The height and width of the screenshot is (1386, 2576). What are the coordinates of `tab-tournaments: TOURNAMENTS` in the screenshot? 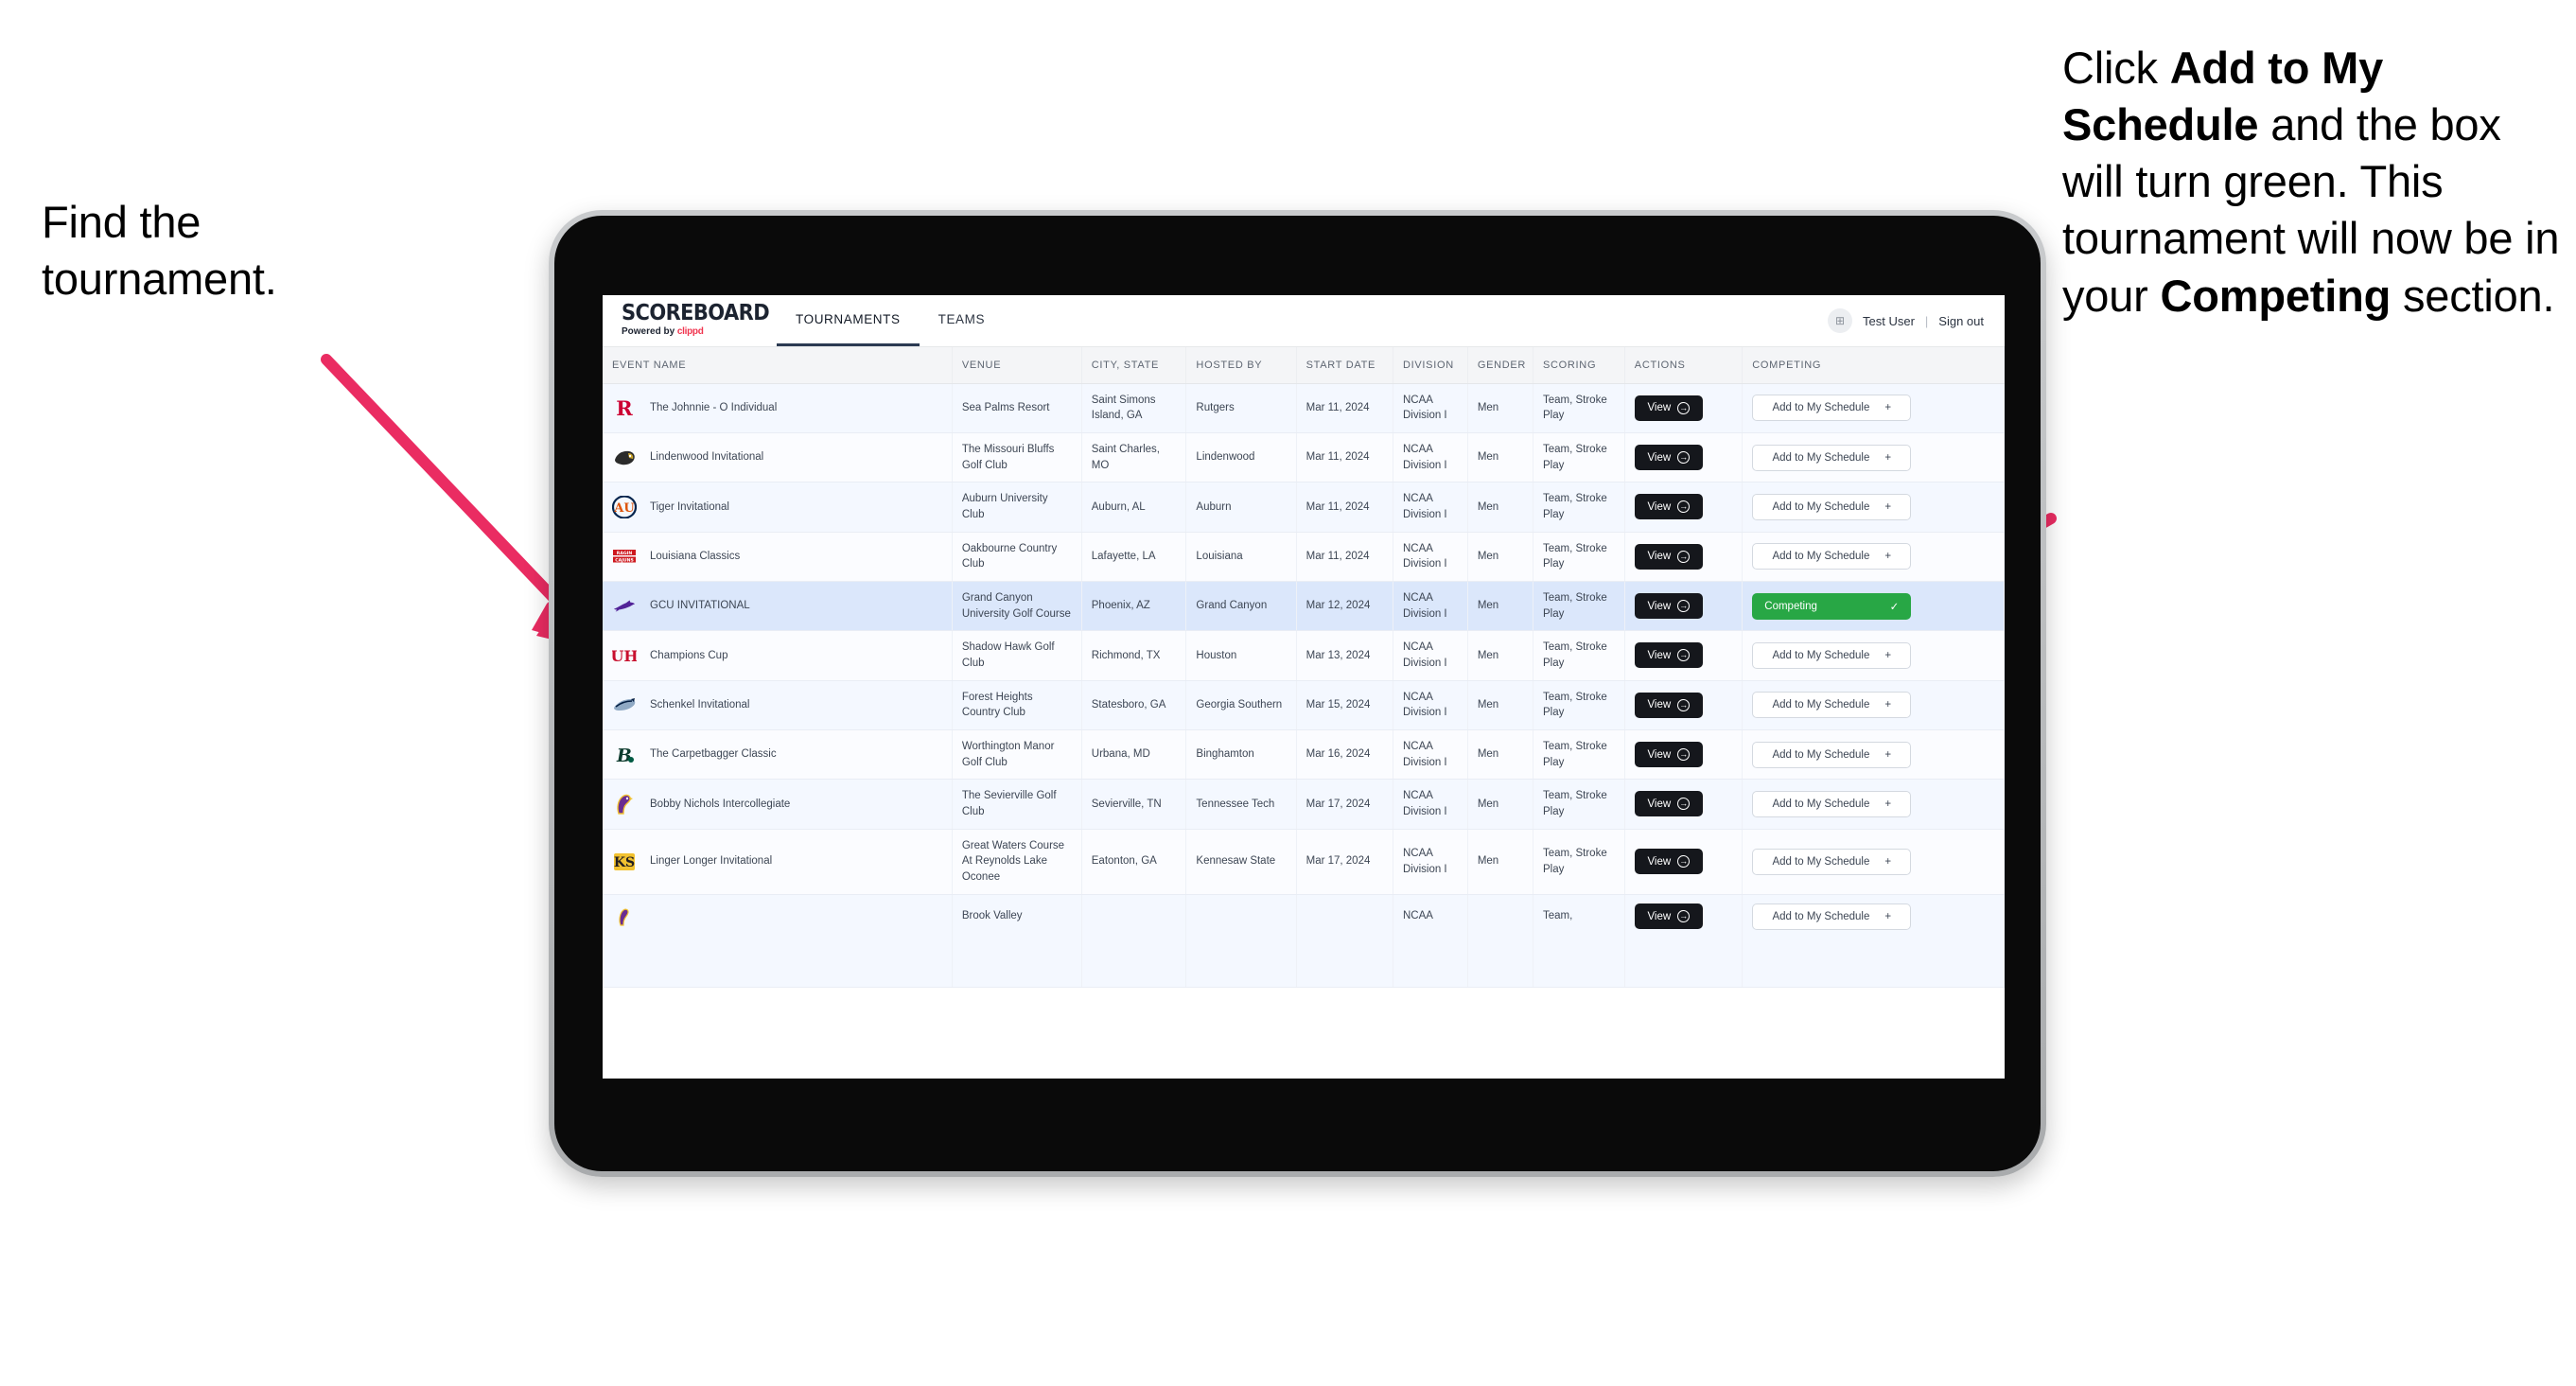 It's located at (849, 320).